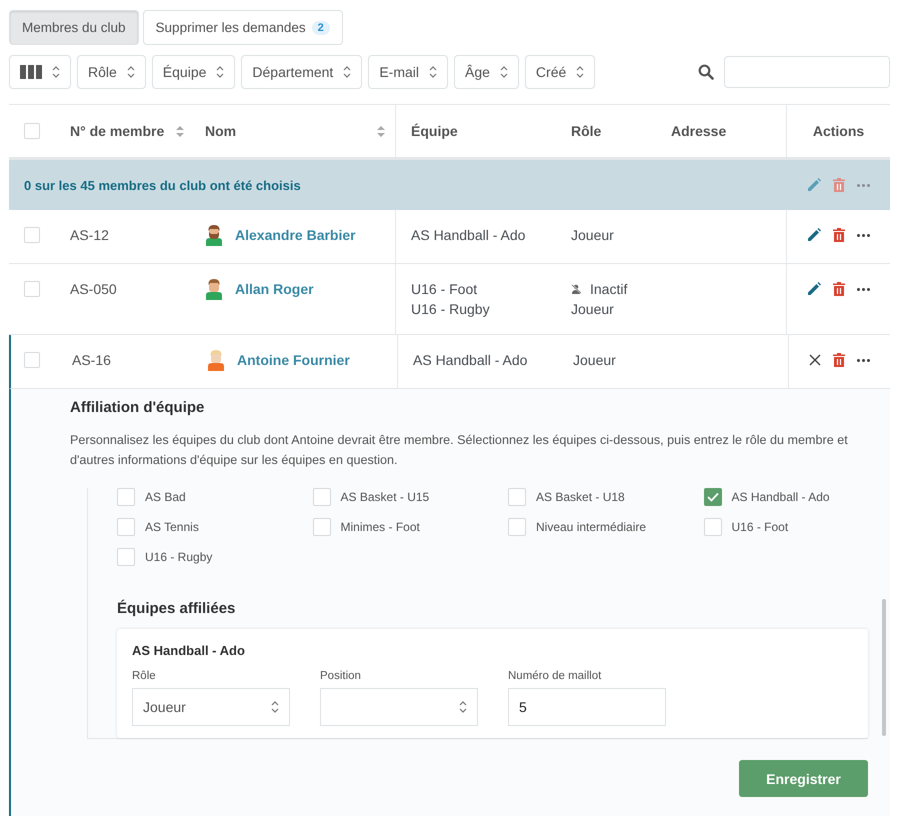 The image size is (897, 816). Describe the element at coordinates (698, 131) in the screenshot. I see `column-header: Adresse` at that location.